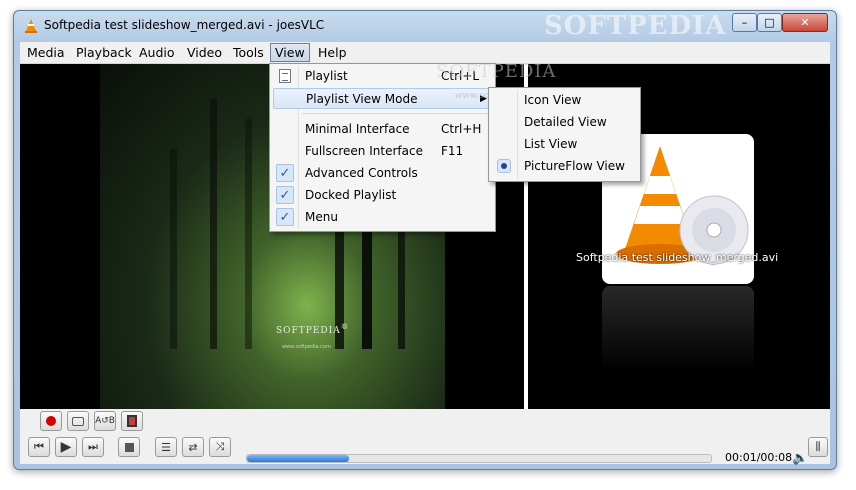 This screenshot has width=856, height=490. I want to click on menu-item-label: Docked Playlist, so click(351, 195).